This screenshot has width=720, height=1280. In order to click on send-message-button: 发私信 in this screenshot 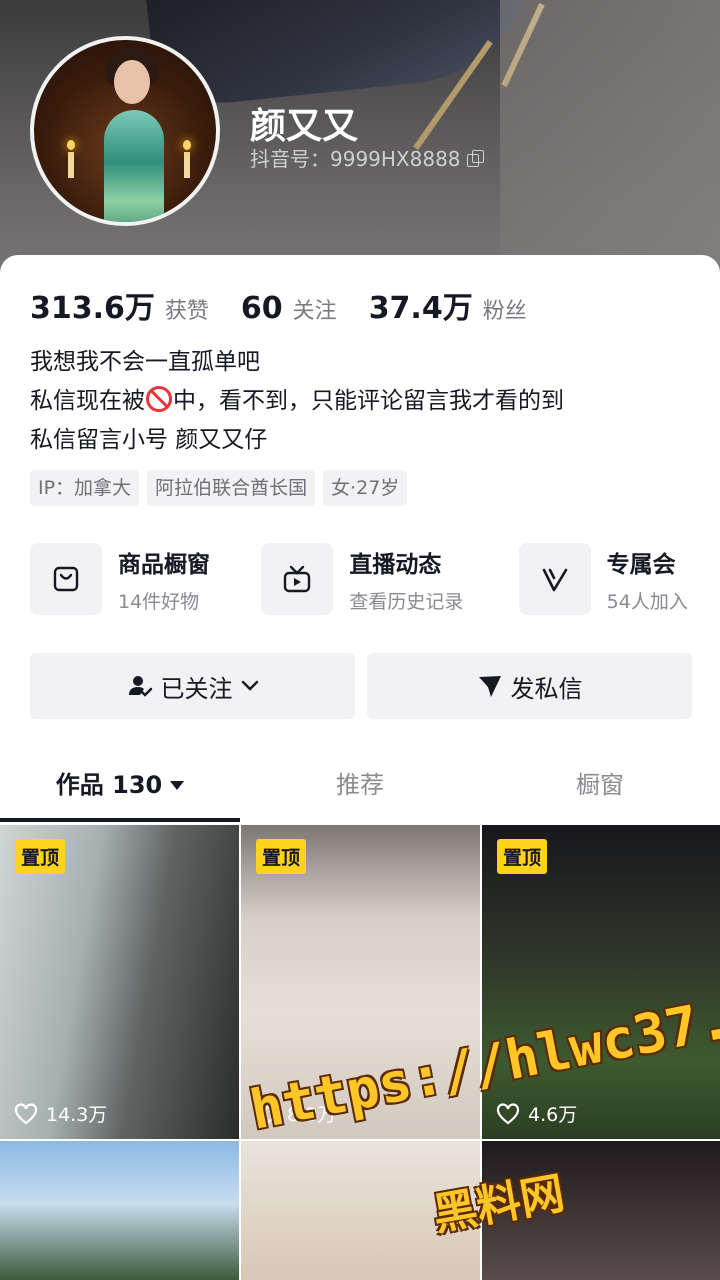, I will do `click(529, 686)`.